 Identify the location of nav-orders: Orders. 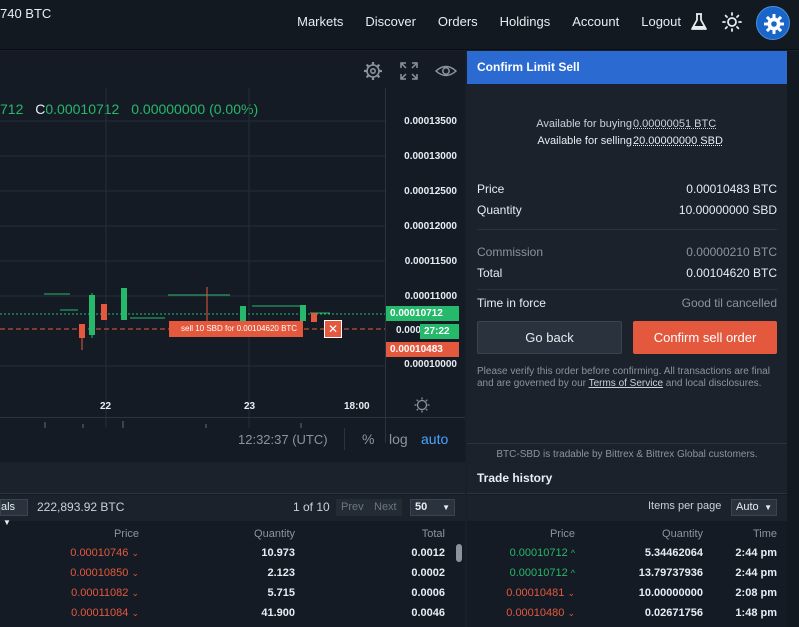
(458, 21).